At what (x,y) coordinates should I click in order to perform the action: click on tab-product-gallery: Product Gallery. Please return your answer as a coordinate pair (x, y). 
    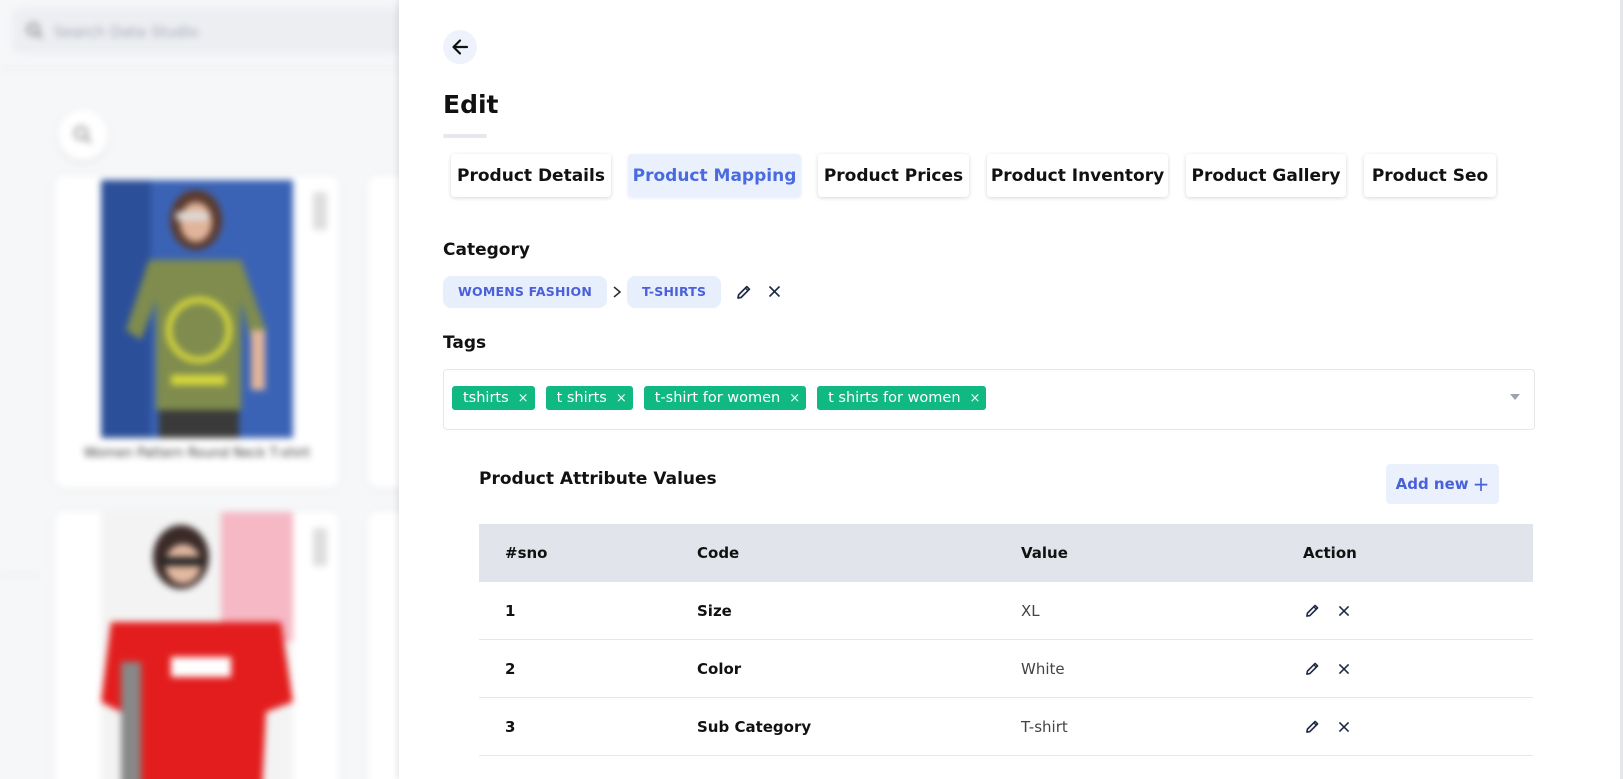
    Looking at the image, I should click on (1266, 175).